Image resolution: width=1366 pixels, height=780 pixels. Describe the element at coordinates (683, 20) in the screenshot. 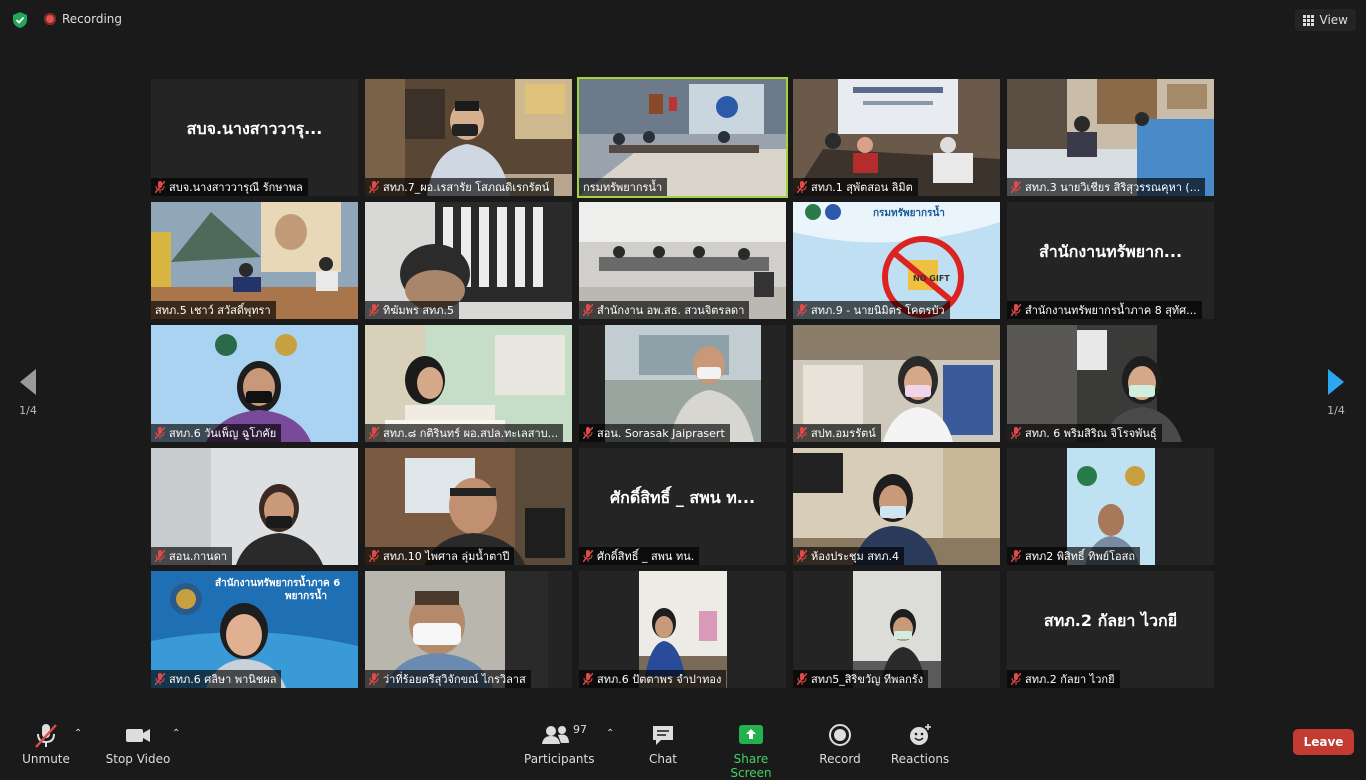

I see `top-bar: Recording View` at that location.